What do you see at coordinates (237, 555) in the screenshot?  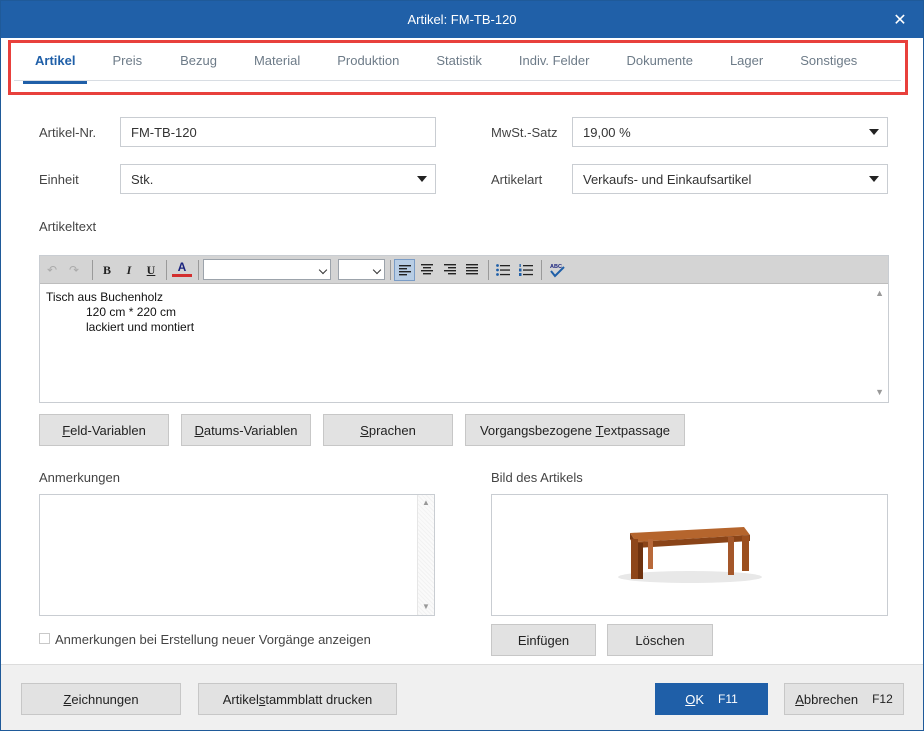 I see `anmerkungen-textarea: ▲ ▼` at bounding box center [237, 555].